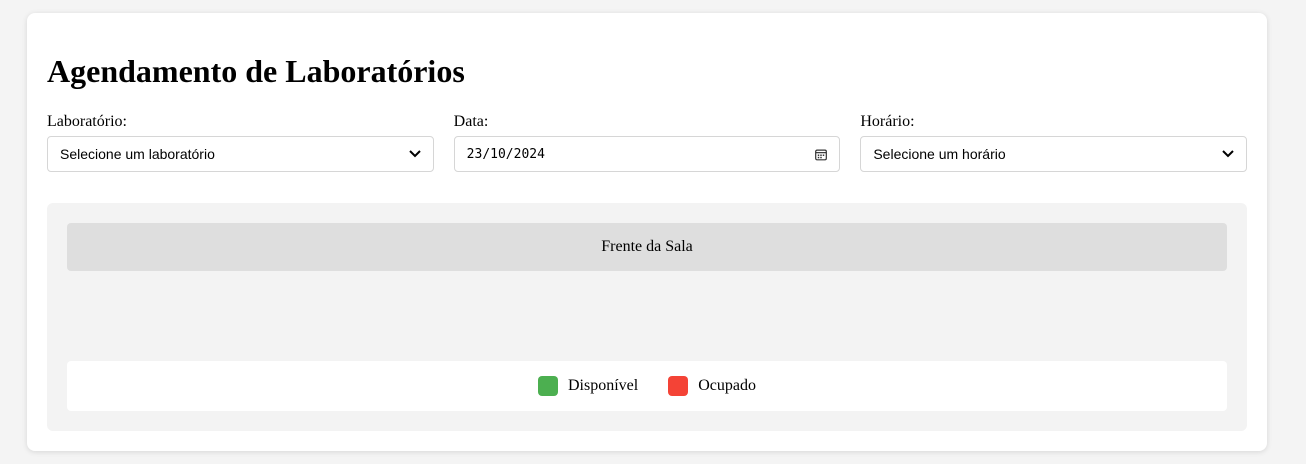 The width and height of the screenshot is (1306, 464). I want to click on page-title: Agendamento de Laboratórios, so click(256, 71).